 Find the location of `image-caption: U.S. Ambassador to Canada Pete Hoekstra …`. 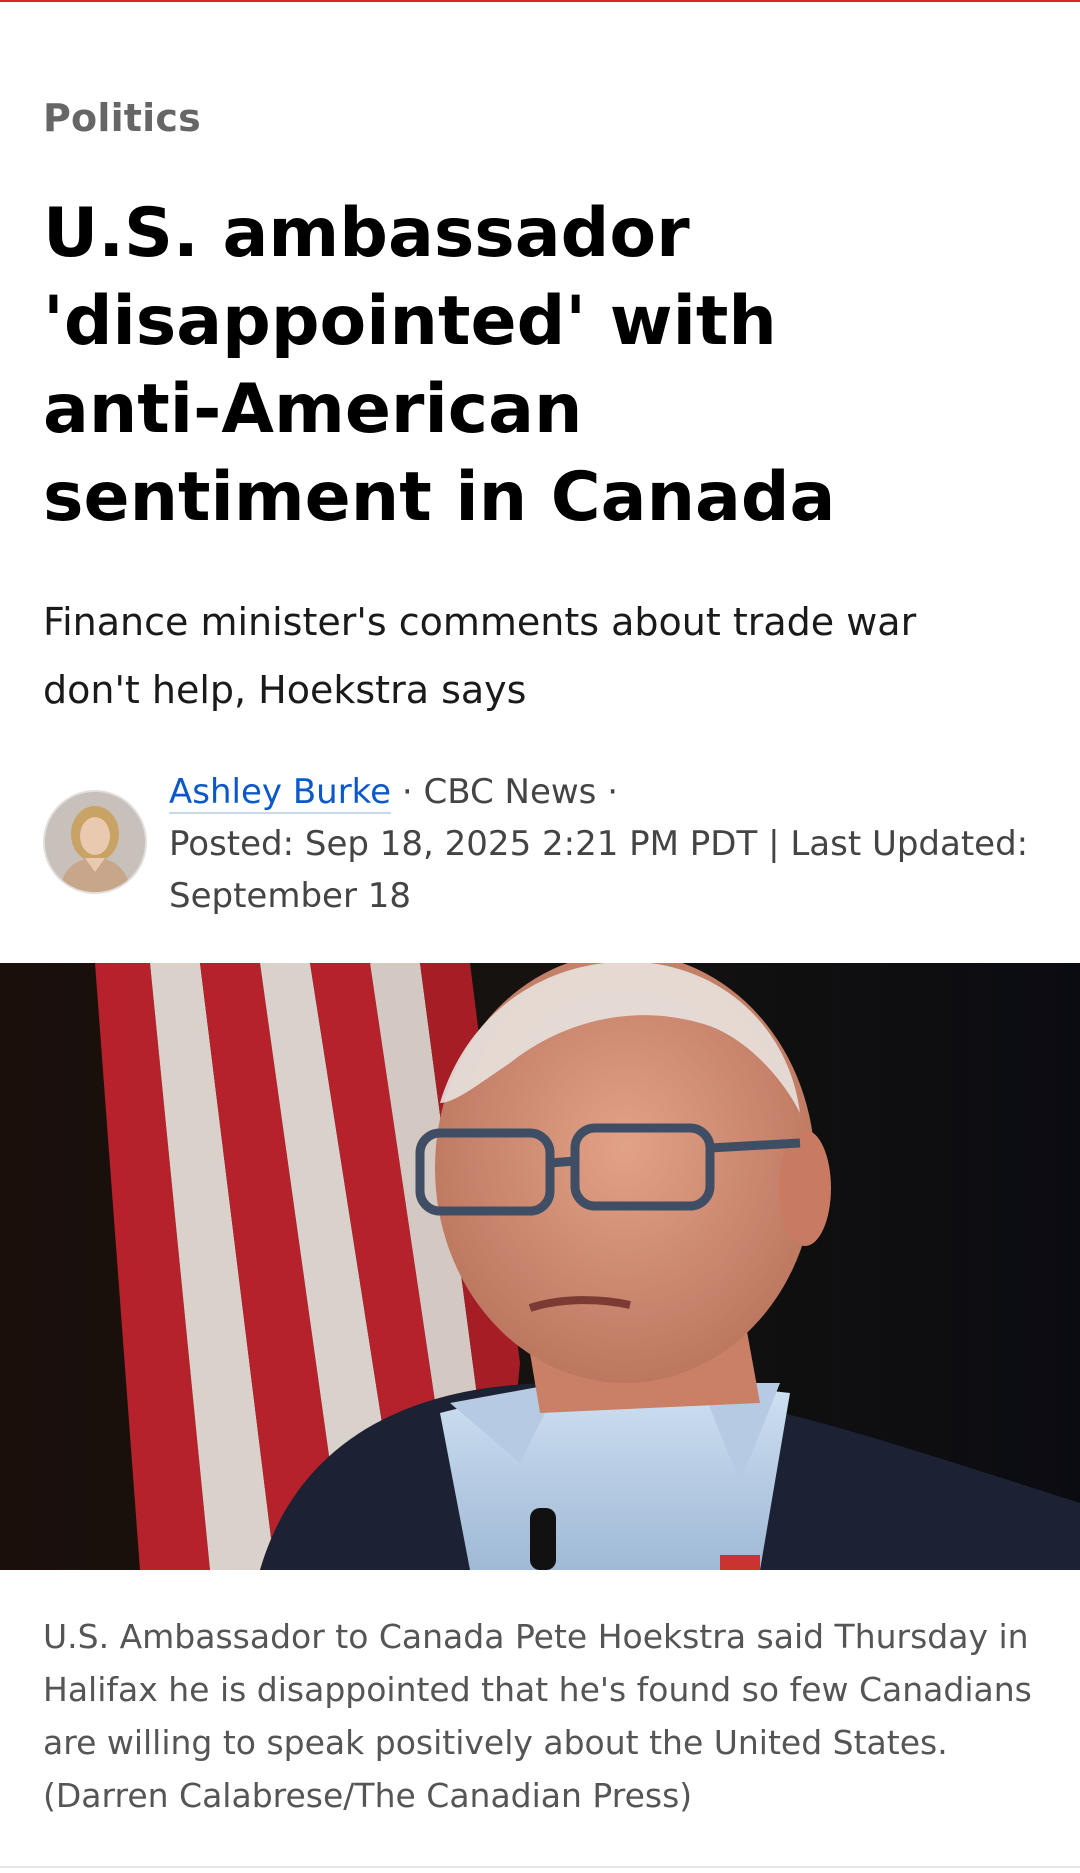

image-caption: U.S. Ambassador to Canada Pete Hoekstra … is located at coordinates (537, 1716).